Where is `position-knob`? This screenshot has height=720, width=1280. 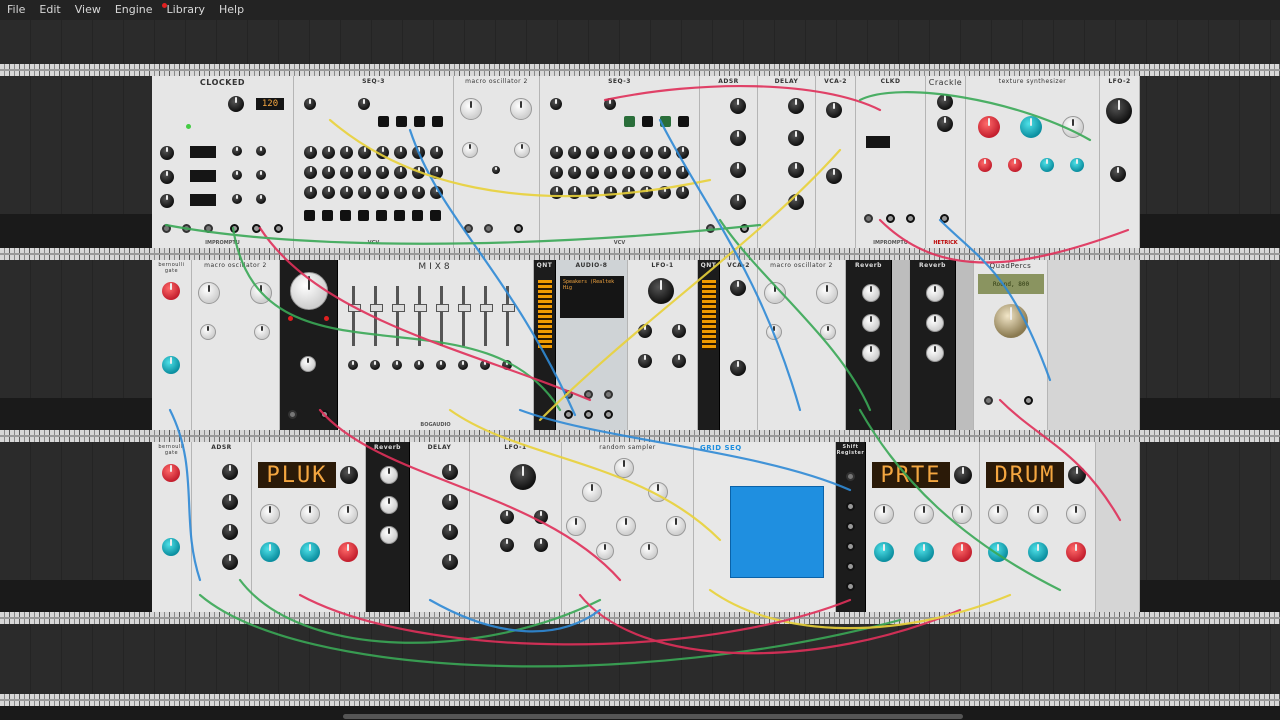
position-knob is located at coordinates (989, 127).